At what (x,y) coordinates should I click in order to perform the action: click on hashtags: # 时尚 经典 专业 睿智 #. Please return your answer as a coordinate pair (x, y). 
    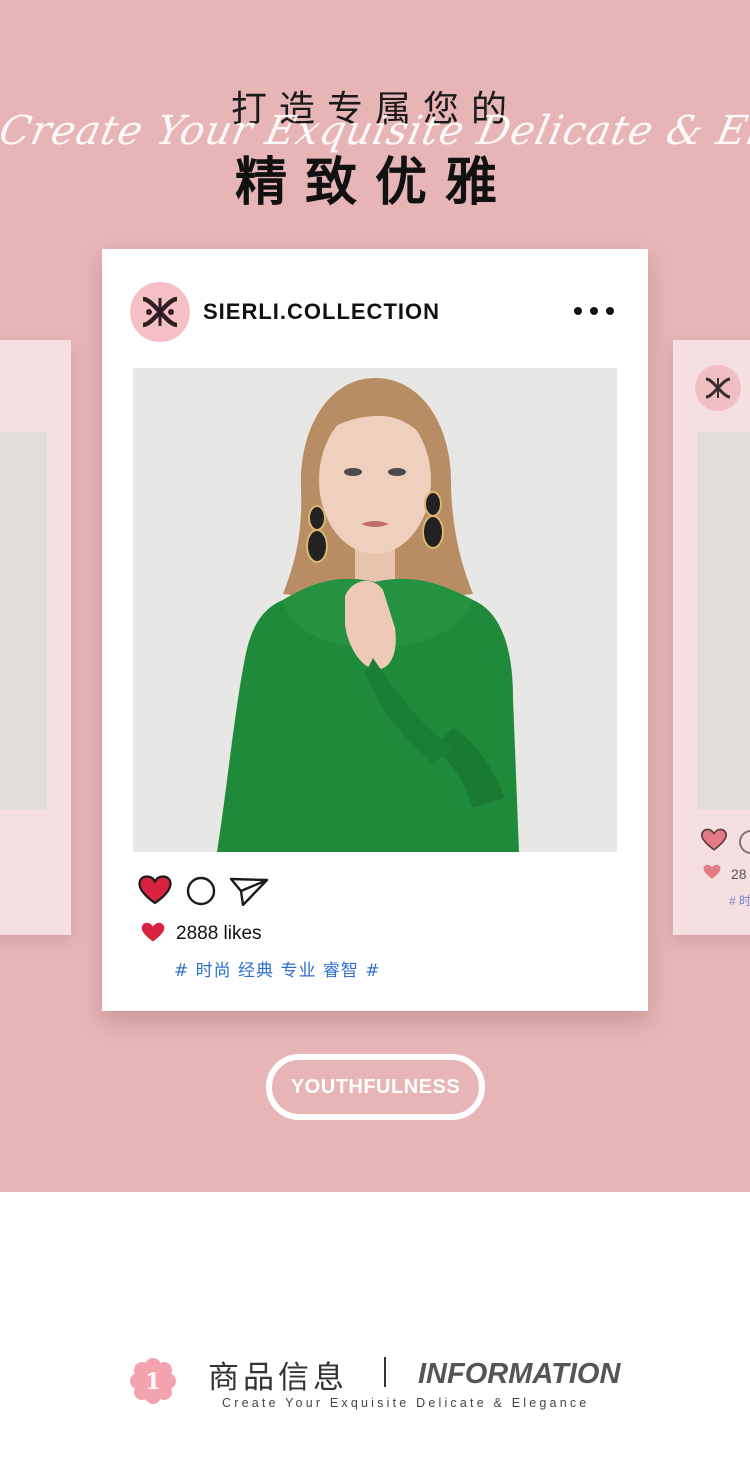
    Looking at the image, I should click on (277, 968).